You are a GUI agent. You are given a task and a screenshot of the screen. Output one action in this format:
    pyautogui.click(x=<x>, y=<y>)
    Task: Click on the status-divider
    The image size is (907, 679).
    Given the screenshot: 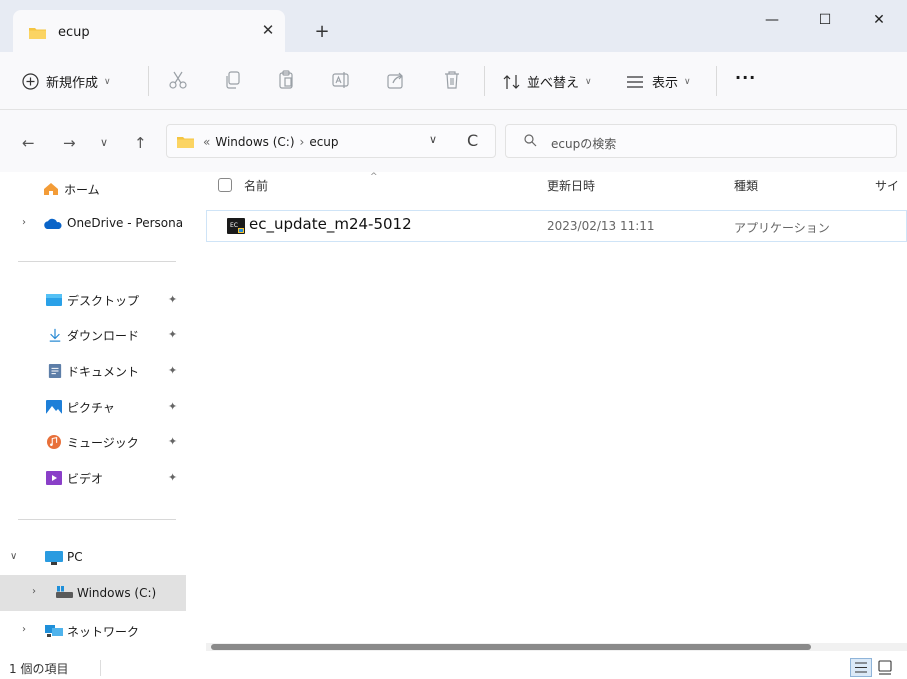 What is the action you would take?
    pyautogui.click(x=100, y=668)
    